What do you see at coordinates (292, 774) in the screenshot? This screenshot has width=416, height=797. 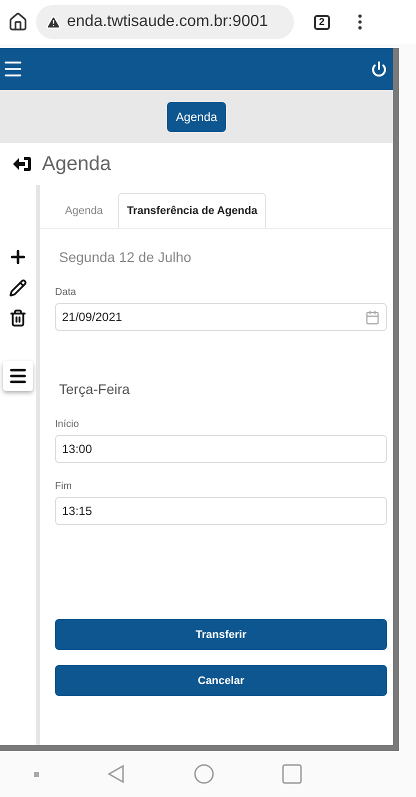 I see `recents-icon` at bounding box center [292, 774].